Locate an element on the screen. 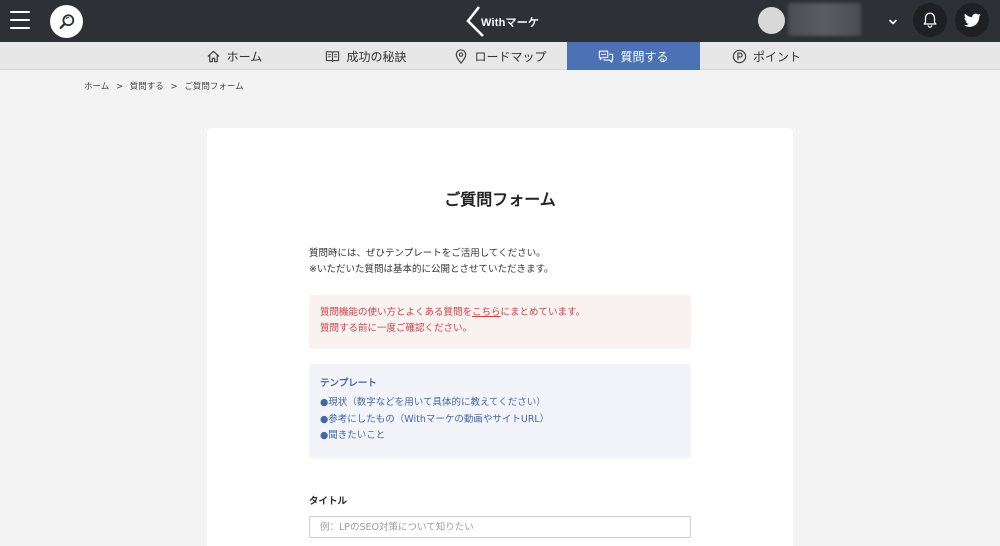  nav-item-roadmap: ロードマップ is located at coordinates (500, 56).